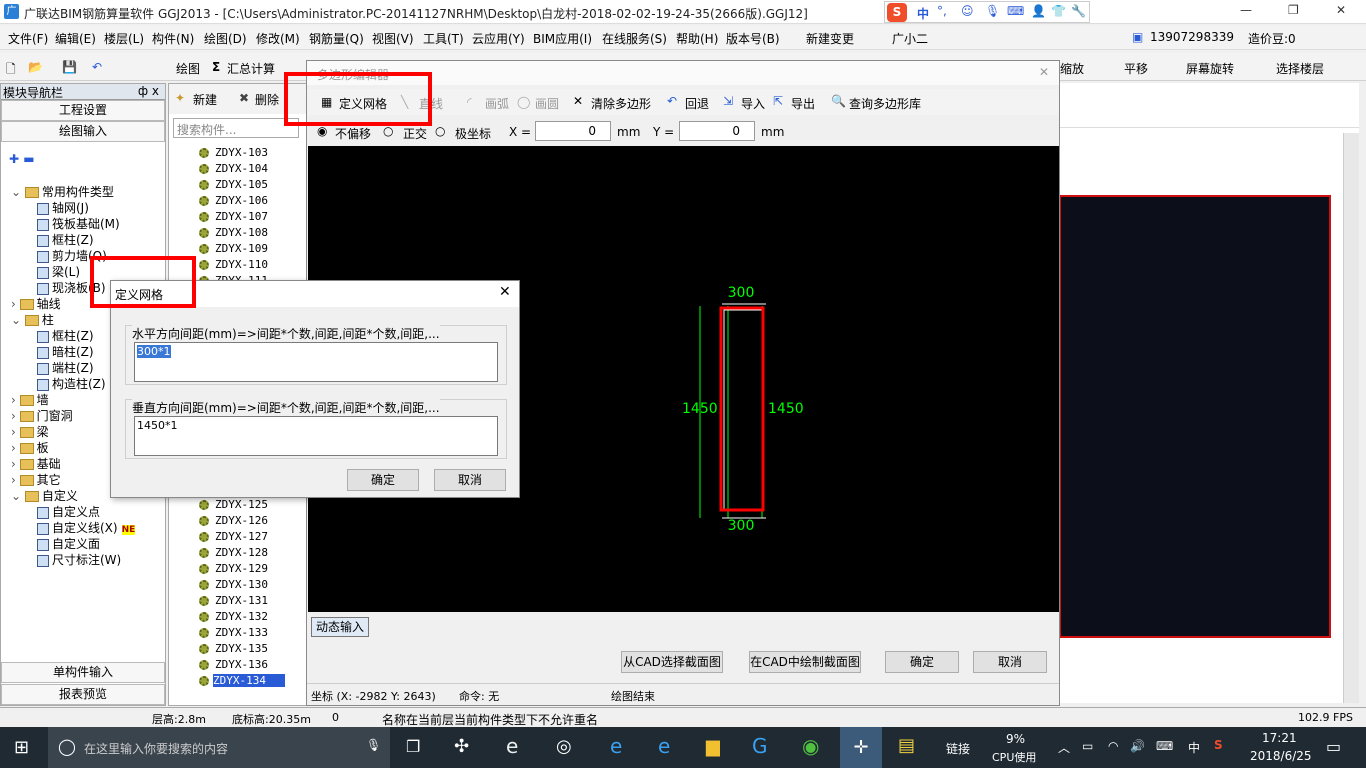 The width and height of the screenshot is (1366, 768). Describe the element at coordinates (173, 38) in the screenshot. I see `menu-component: 构件(N)` at that location.